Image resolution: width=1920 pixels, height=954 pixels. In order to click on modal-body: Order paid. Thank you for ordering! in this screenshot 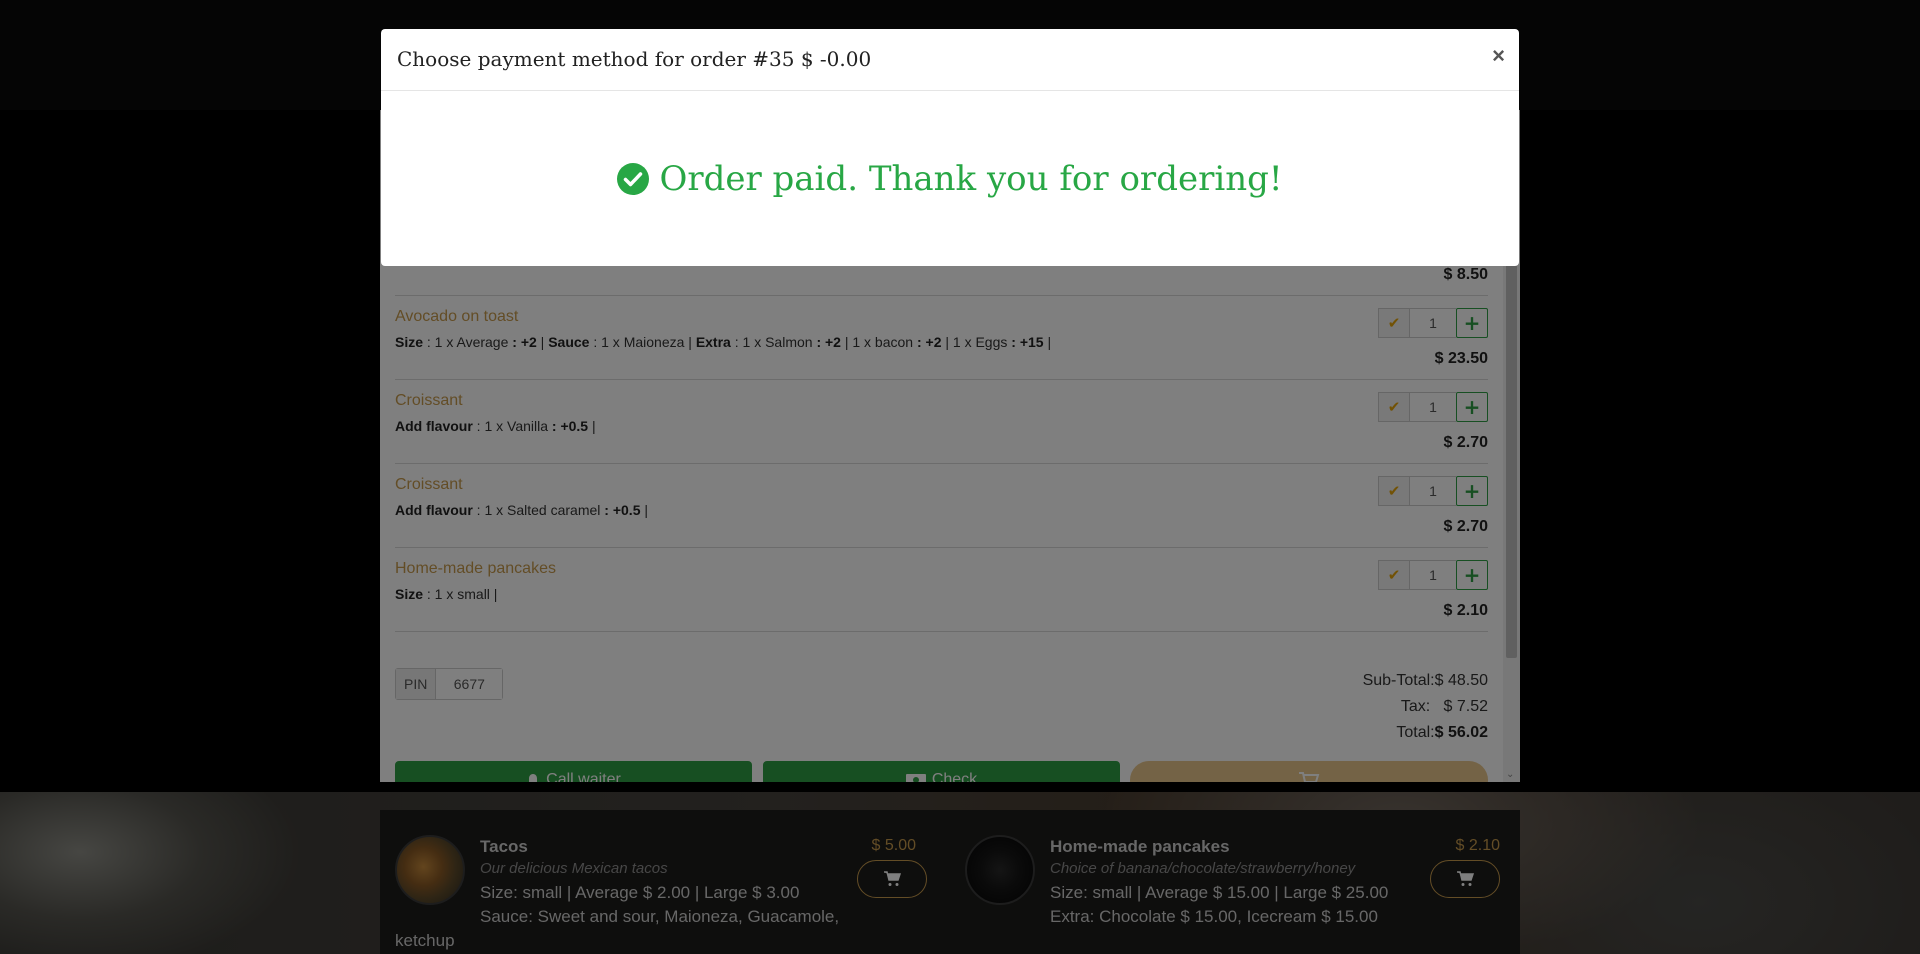, I will do `click(950, 178)`.